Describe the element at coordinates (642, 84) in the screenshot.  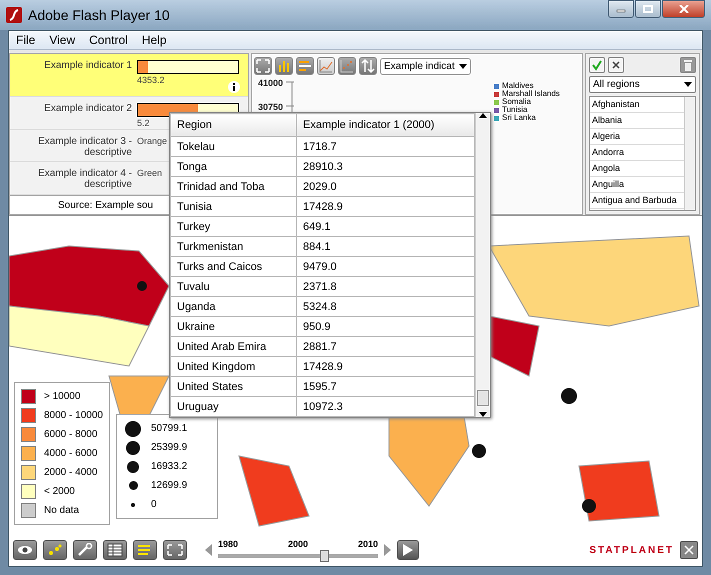
I see `region-dropdown: All regions` at that location.